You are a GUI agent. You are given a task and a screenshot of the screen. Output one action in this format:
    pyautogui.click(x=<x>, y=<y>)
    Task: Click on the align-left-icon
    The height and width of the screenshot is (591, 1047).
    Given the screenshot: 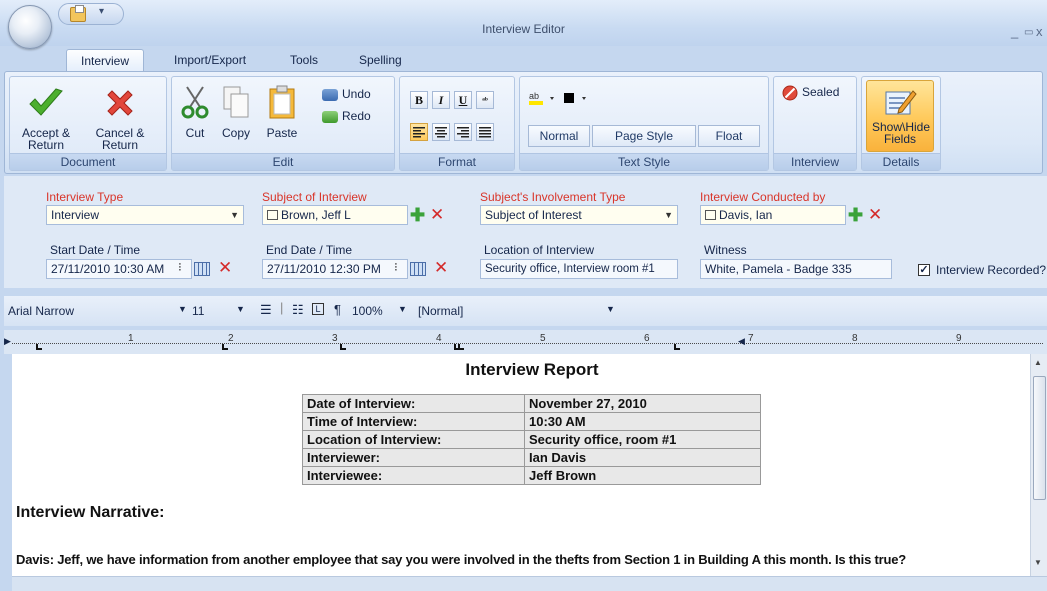 What is the action you would take?
    pyautogui.click(x=419, y=132)
    